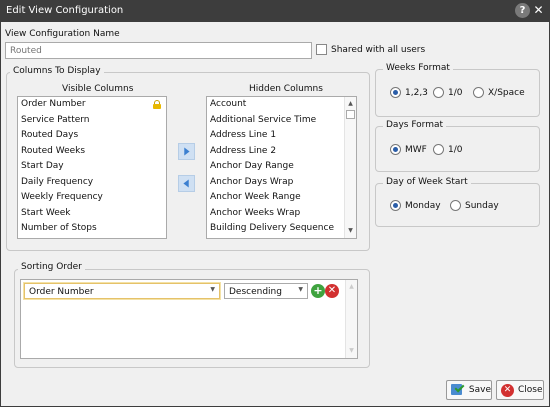 Image resolution: width=550 pixels, height=407 pixels. What do you see at coordinates (157, 104) in the screenshot?
I see `lock-icon` at bounding box center [157, 104].